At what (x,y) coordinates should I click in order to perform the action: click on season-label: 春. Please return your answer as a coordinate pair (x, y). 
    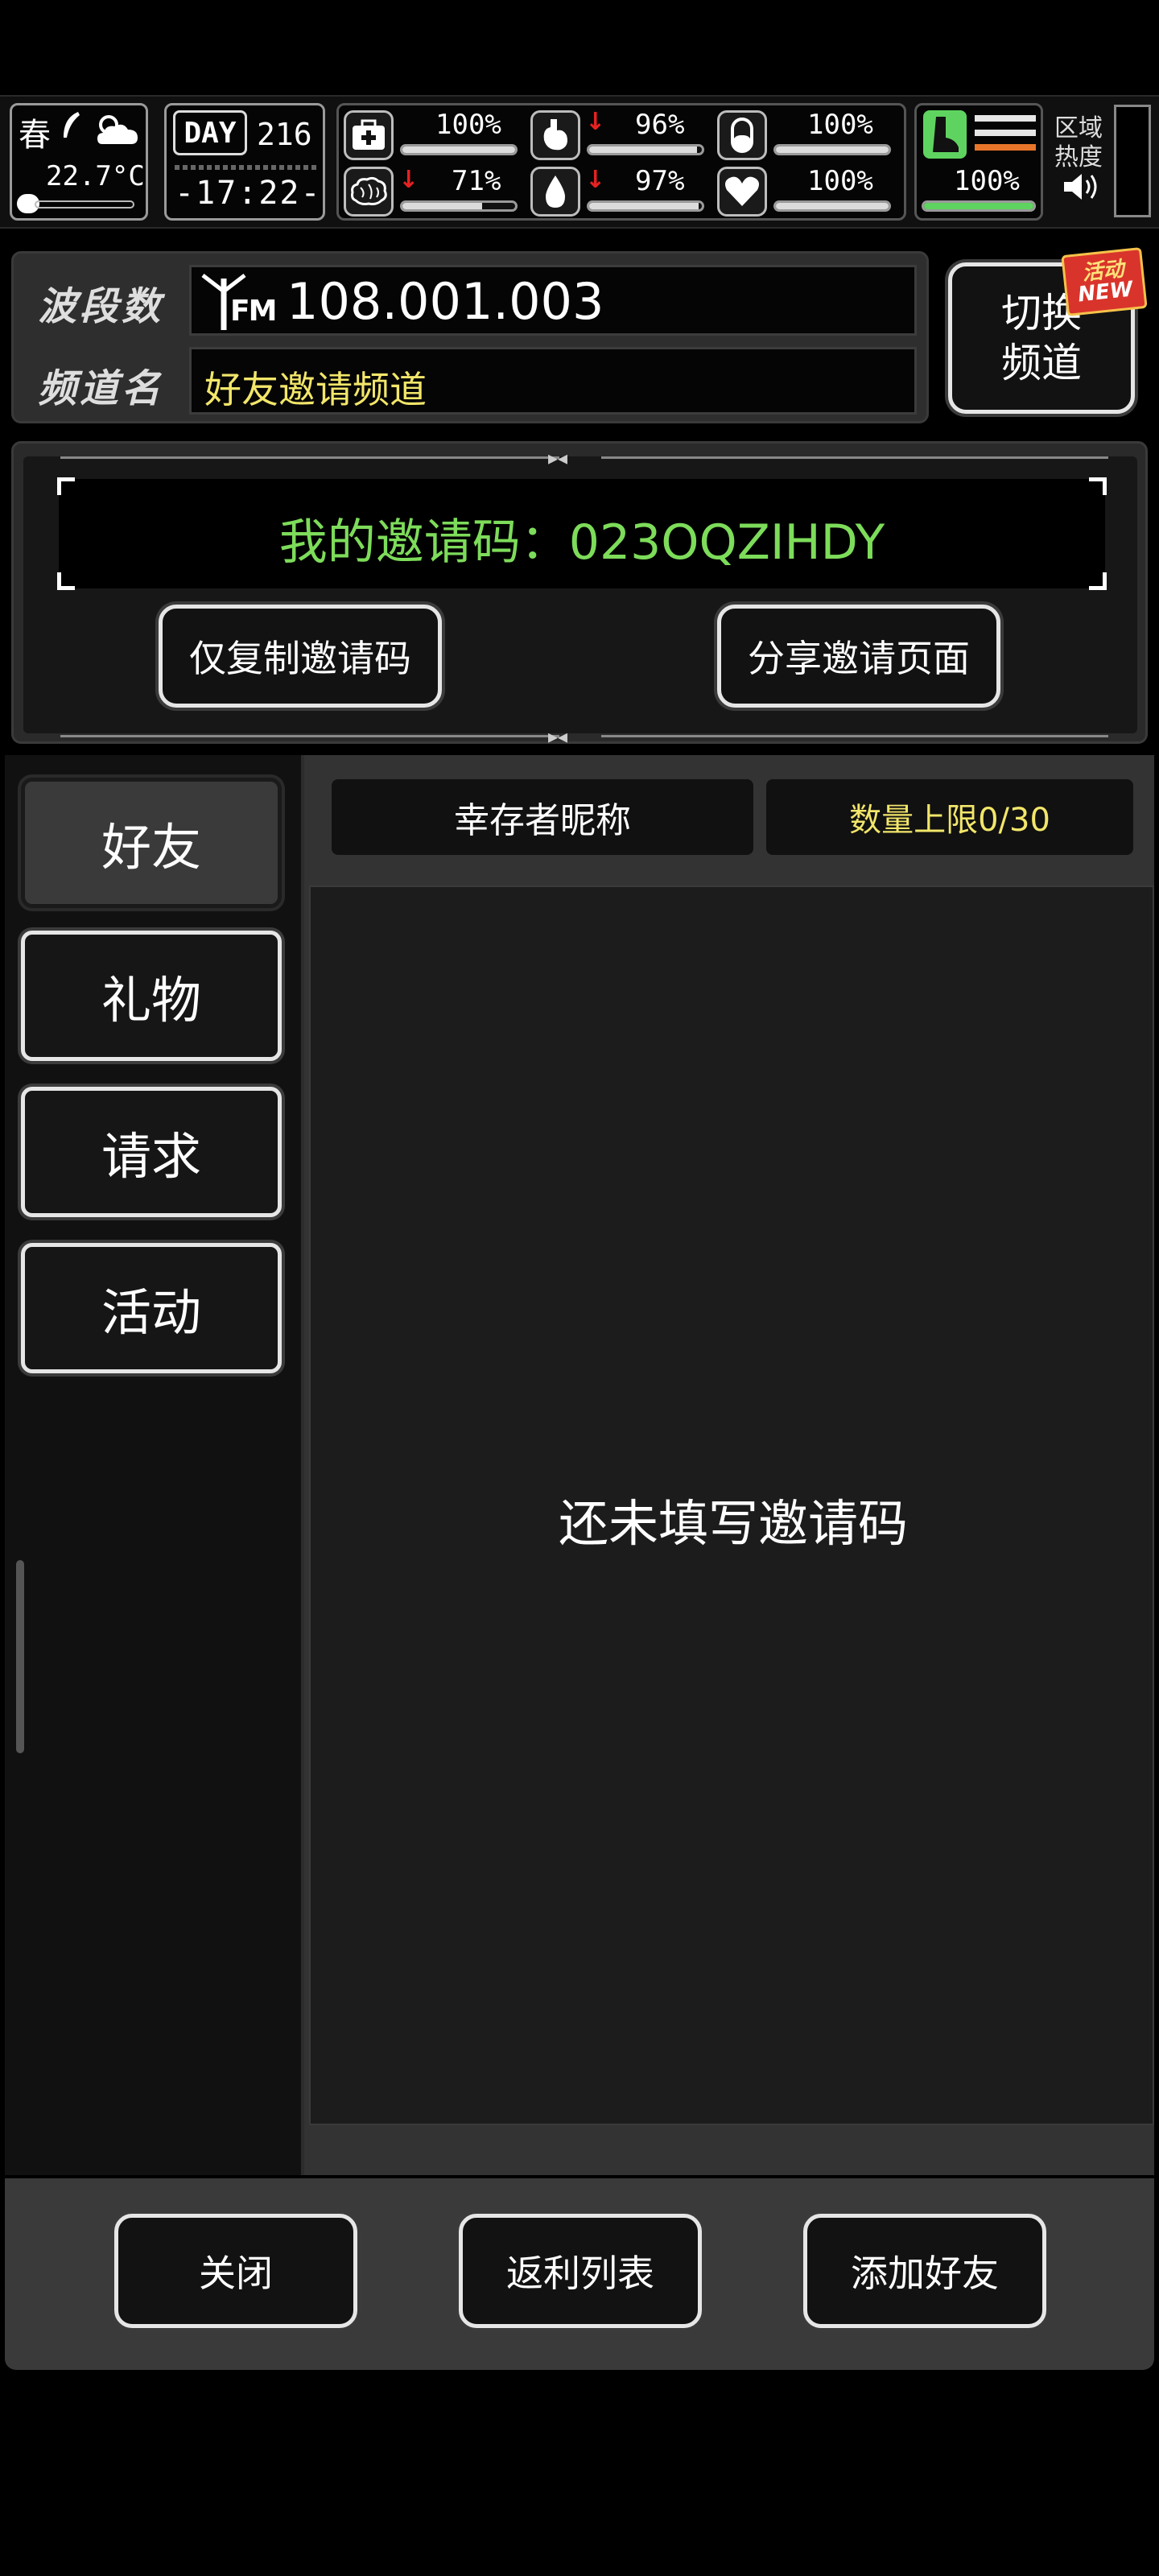
    Looking at the image, I should click on (35, 135).